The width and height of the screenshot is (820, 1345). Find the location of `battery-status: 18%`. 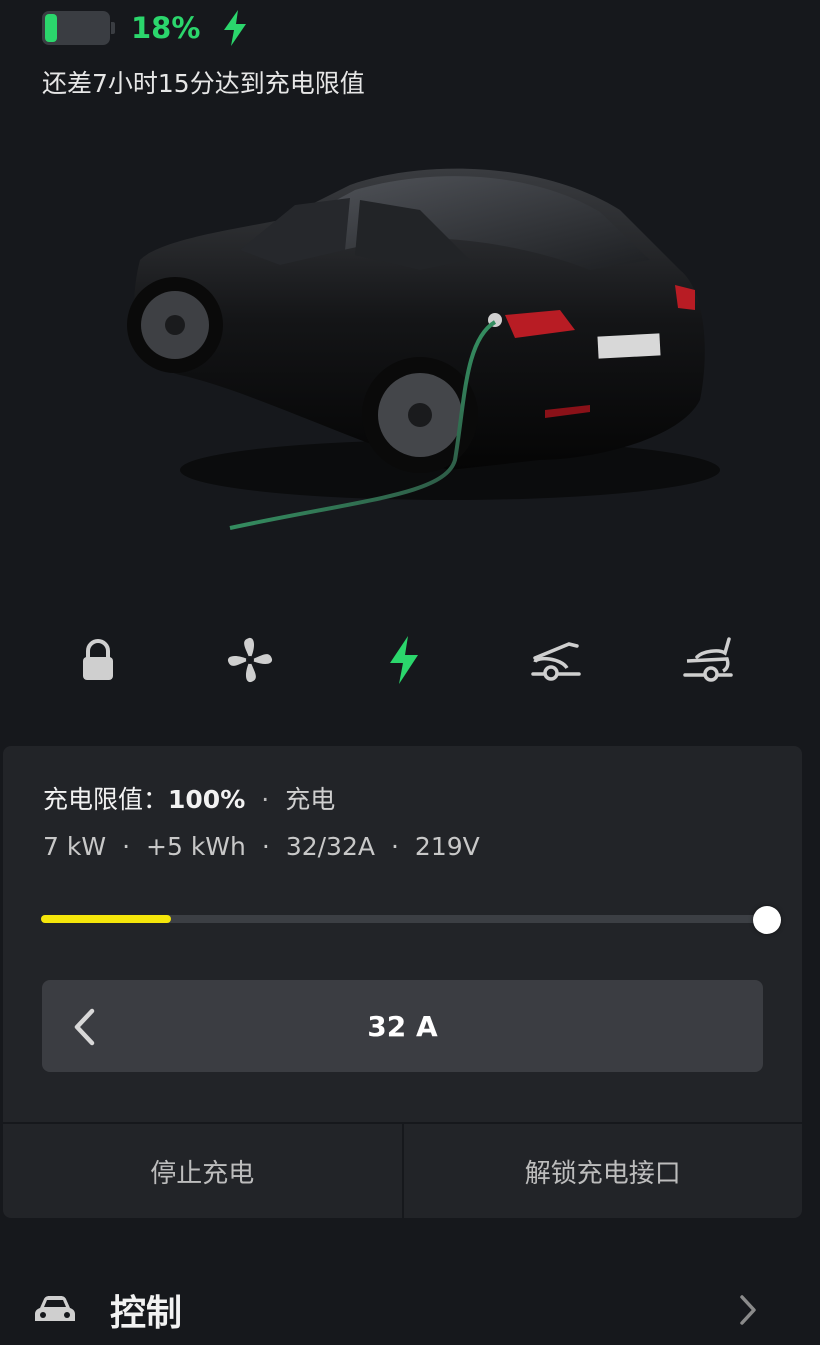

battery-status: 18% is located at coordinates (145, 28).